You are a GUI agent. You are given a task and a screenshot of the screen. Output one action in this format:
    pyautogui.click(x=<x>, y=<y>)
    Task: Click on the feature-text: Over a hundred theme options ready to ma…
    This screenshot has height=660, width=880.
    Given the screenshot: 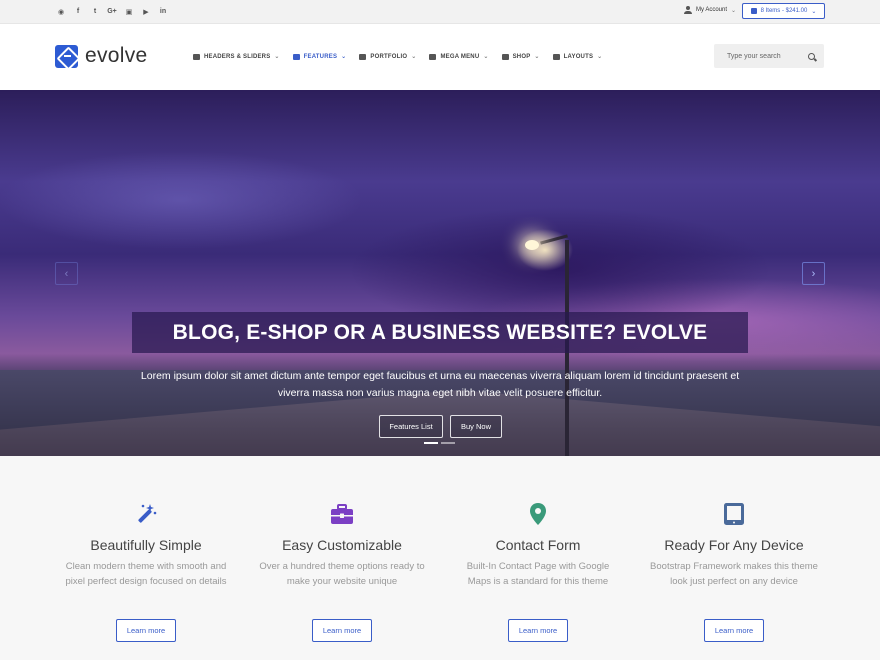 What is the action you would take?
    pyautogui.click(x=342, y=574)
    